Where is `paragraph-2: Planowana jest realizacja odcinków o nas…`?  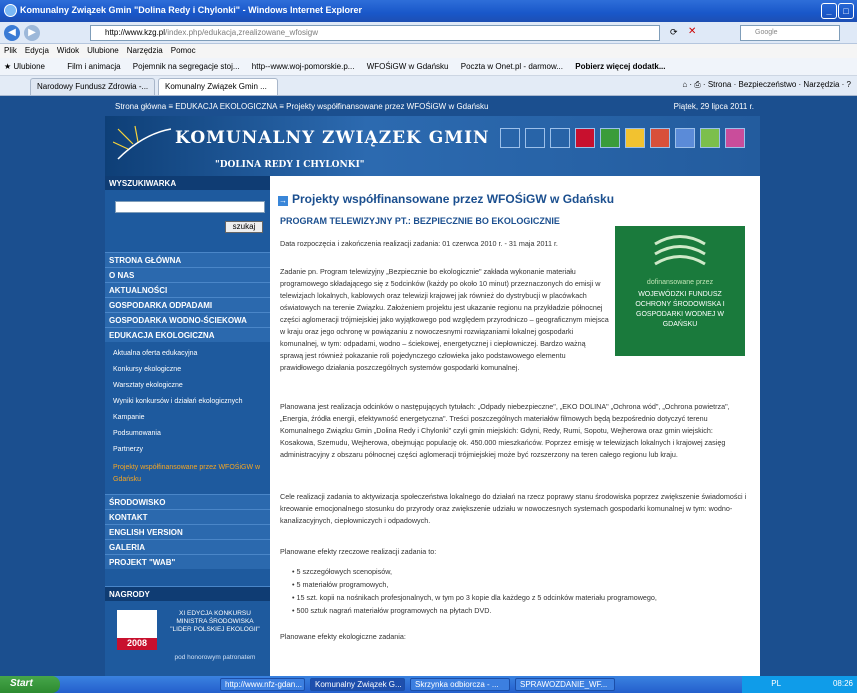 paragraph-2: Planowana jest realizacja odcinków o nas… is located at coordinates (505, 430).